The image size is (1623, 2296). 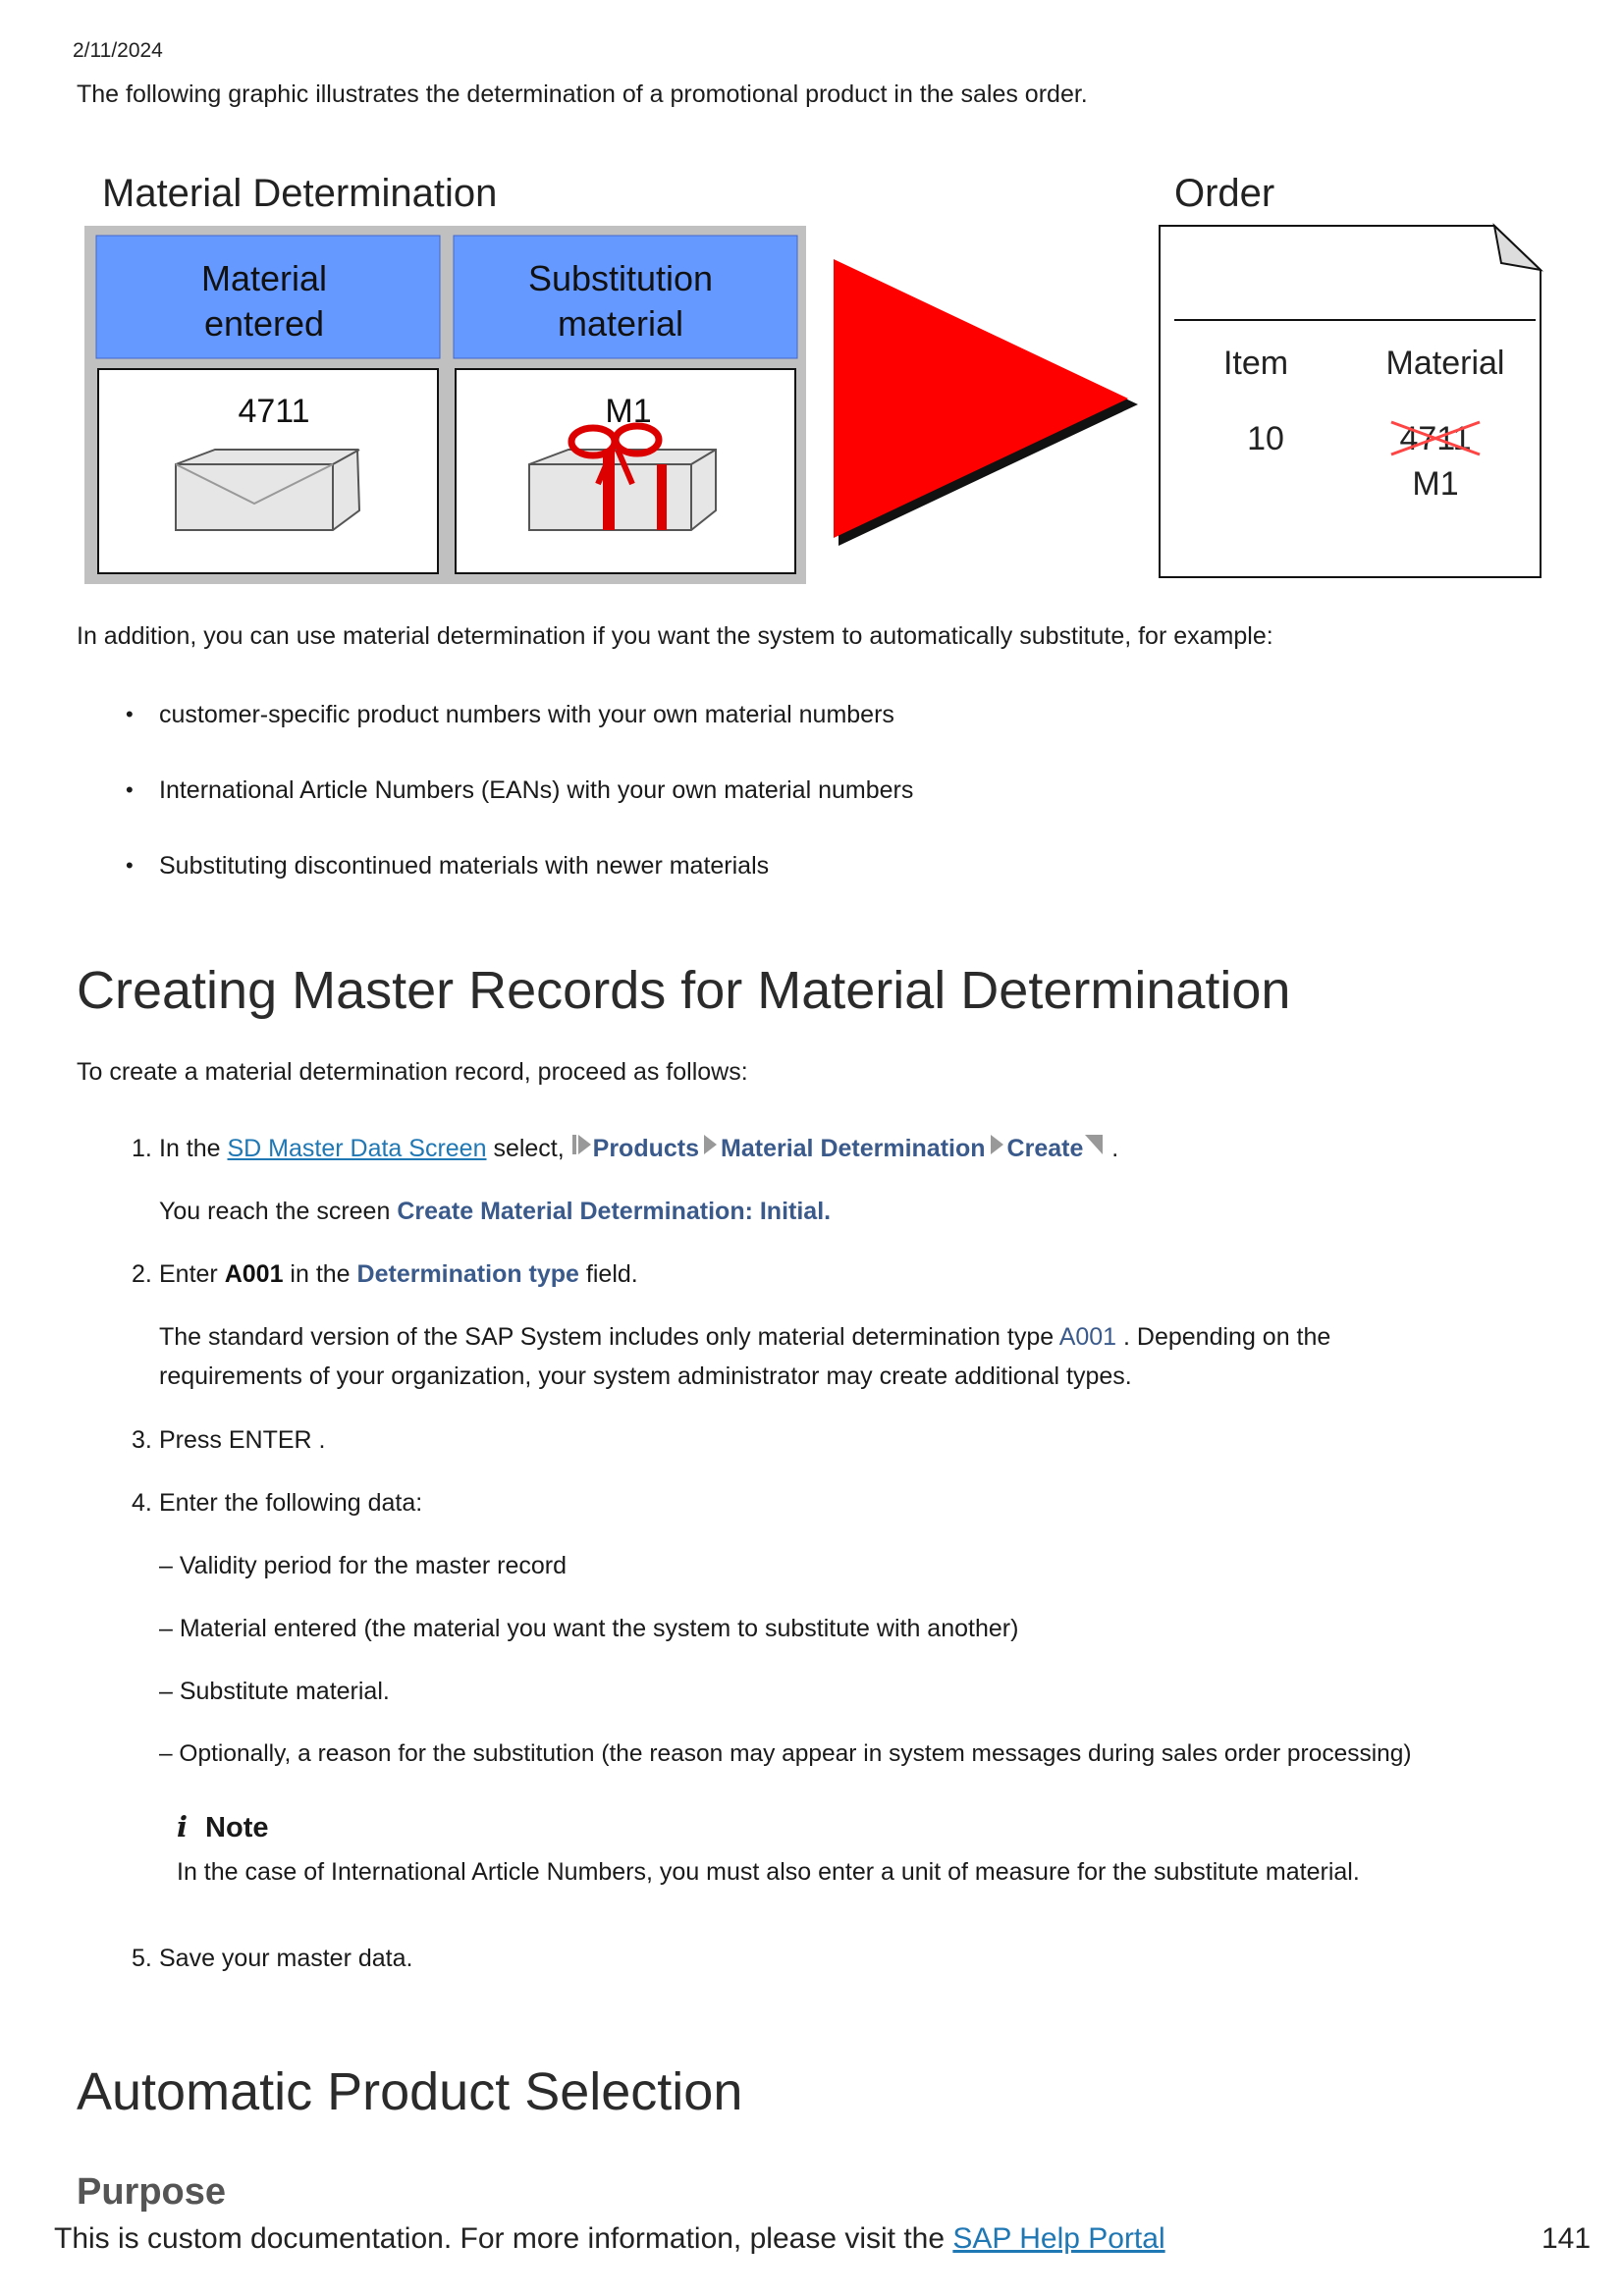 What do you see at coordinates (229, 1440) in the screenshot?
I see `step-3: 3. Press ENTER .` at bounding box center [229, 1440].